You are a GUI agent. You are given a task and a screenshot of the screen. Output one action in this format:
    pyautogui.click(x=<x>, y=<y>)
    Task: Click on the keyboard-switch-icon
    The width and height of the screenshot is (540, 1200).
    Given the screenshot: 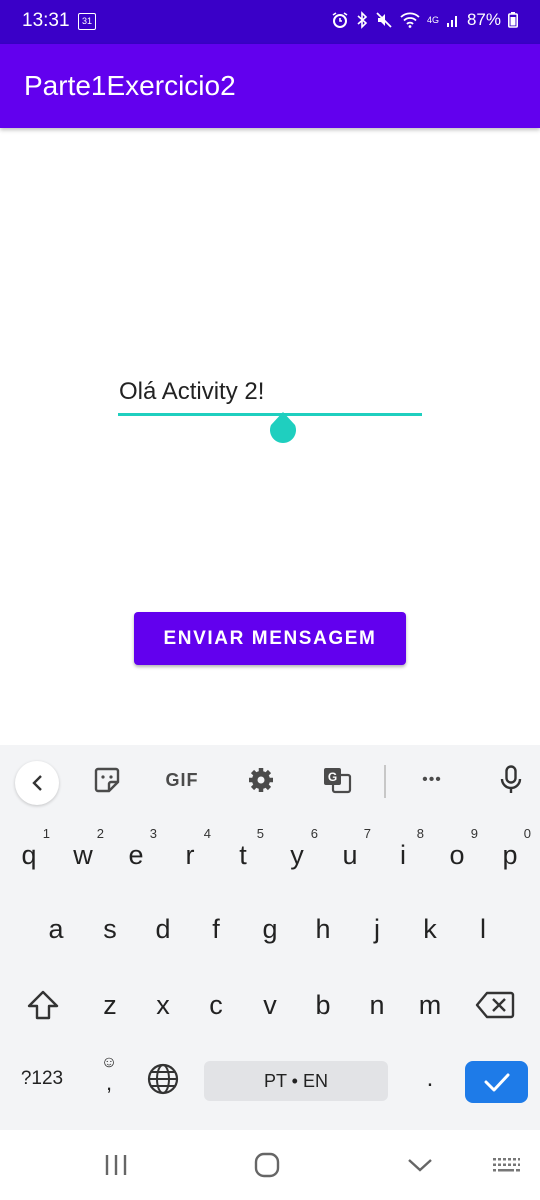 What is the action you would take?
    pyautogui.click(x=506, y=1165)
    